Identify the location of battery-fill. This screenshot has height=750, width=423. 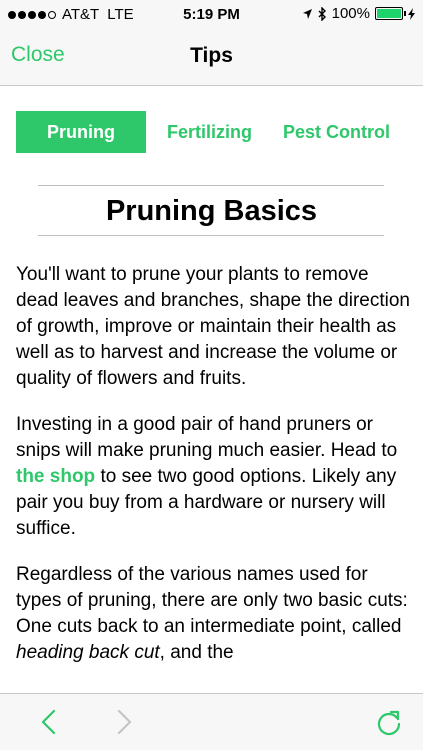
(389, 13).